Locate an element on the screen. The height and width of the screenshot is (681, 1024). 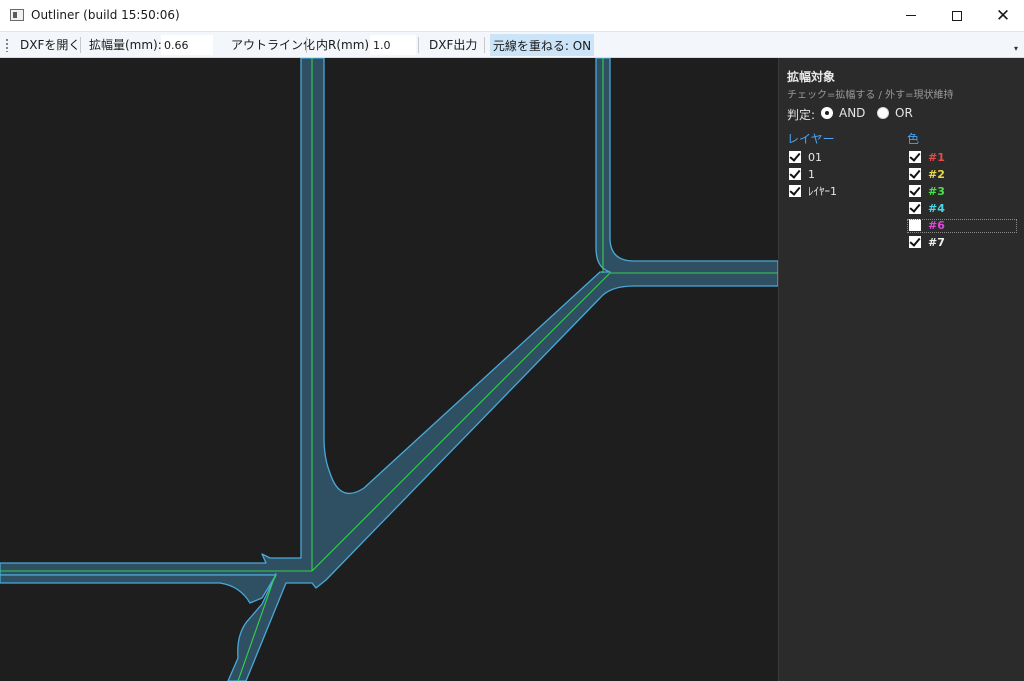
overlay-original-toggle: 元線を重ねる: ON is located at coordinates (542, 45).